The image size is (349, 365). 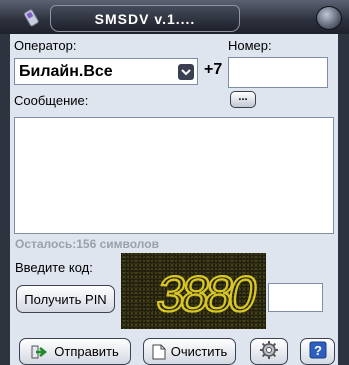 I want to click on operator-select: Билайн.Все, so click(x=106, y=71).